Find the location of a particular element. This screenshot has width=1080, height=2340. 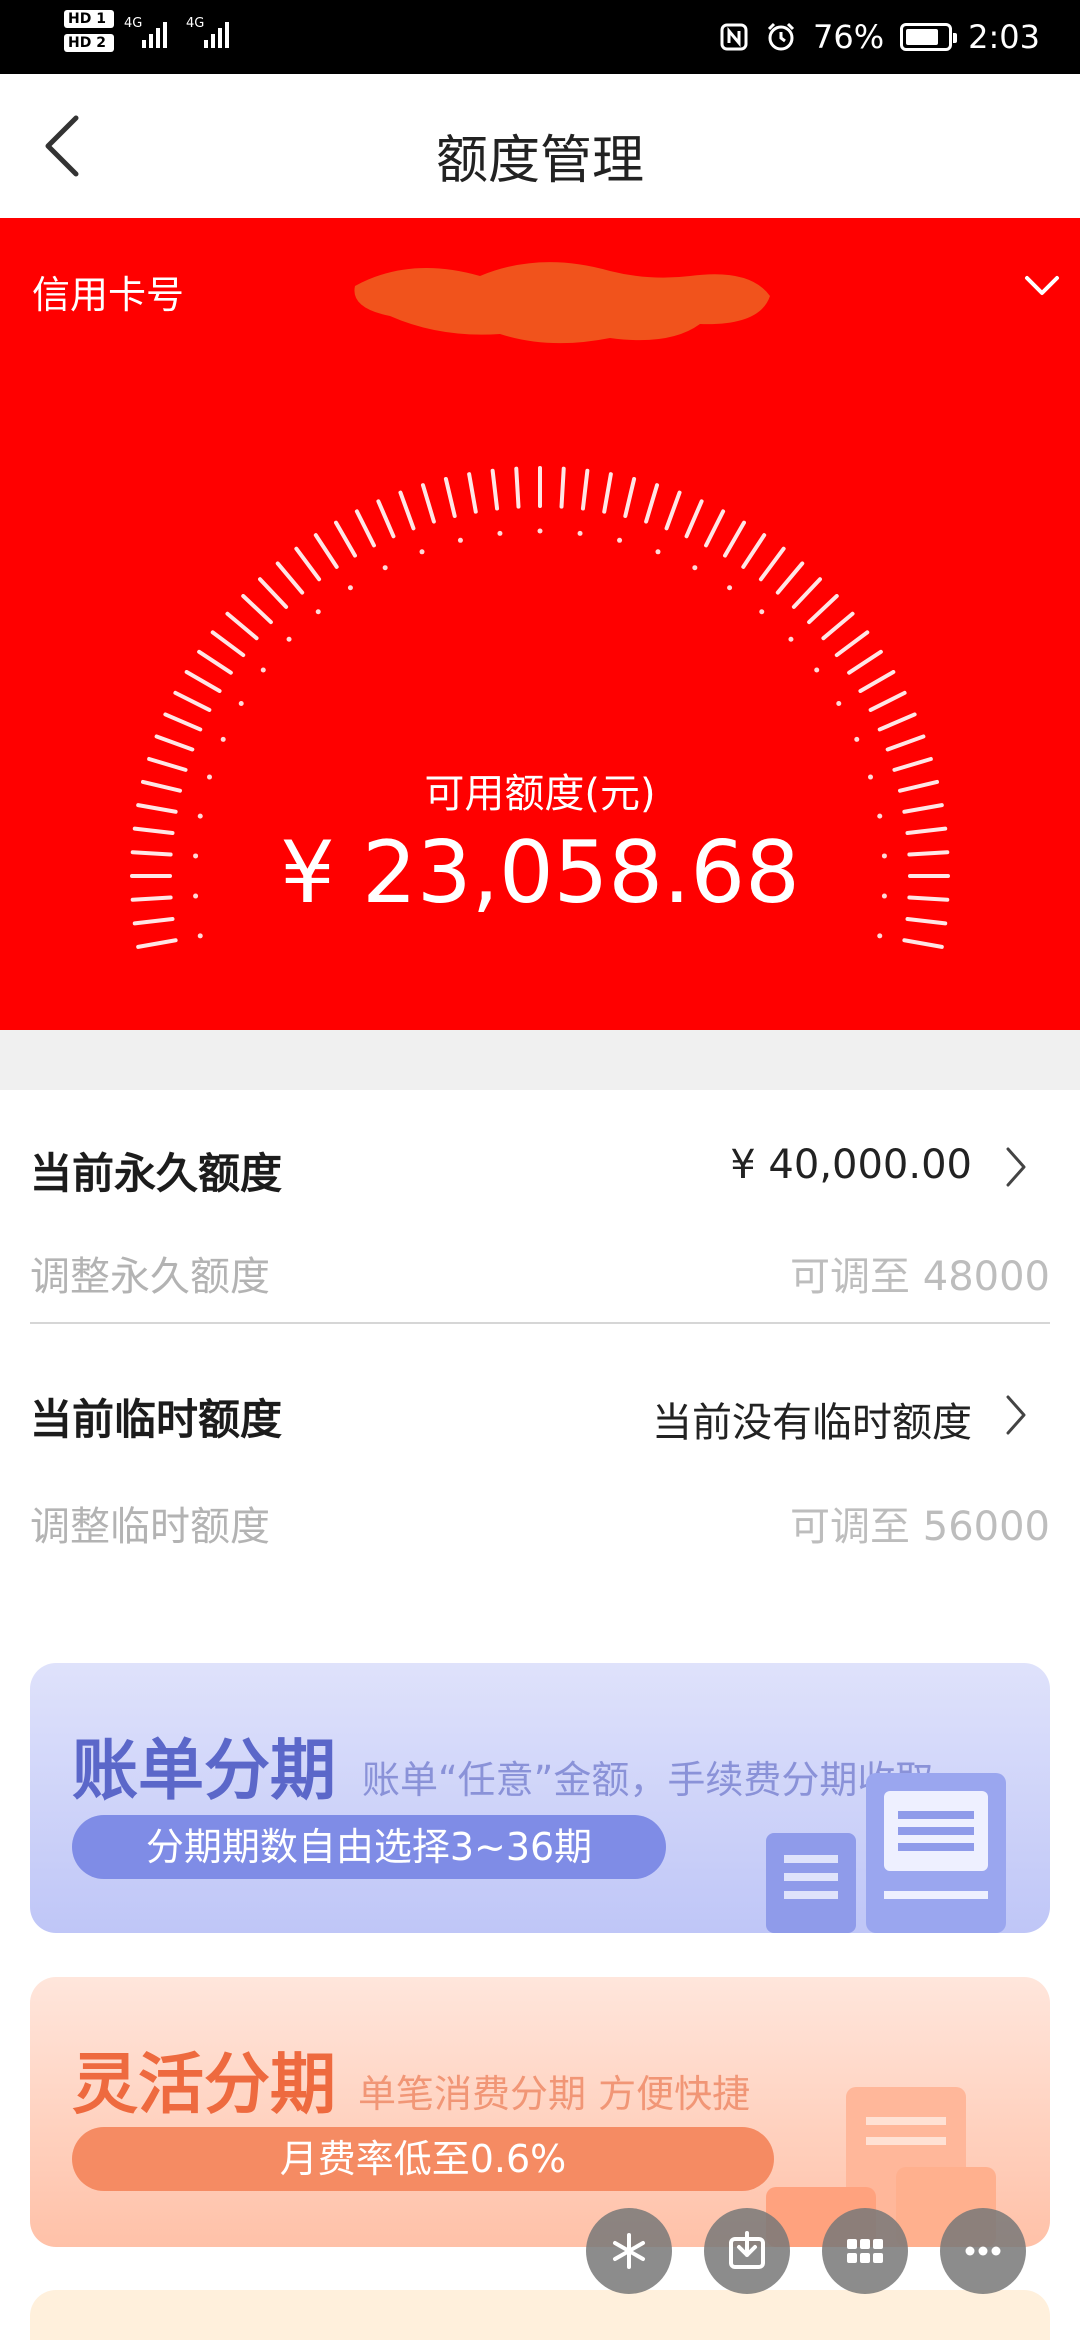

status-bar: HD 1 HD 2 4G 4G 76% 2:03 is located at coordinates (540, 37).